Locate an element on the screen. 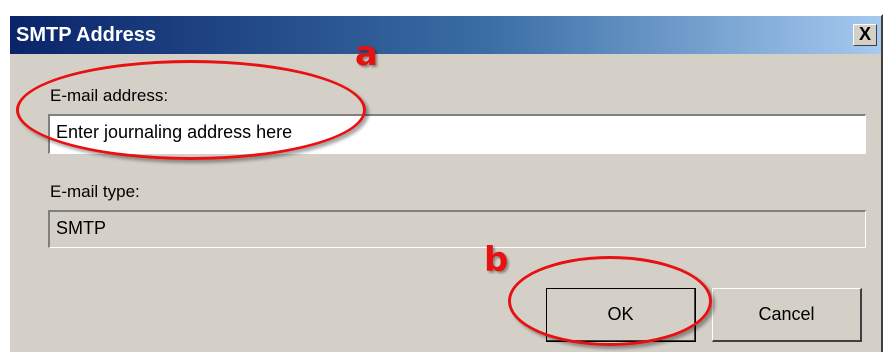 The width and height of the screenshot is (889, 352). annotation-letter-b: b is located at coordinates (496, 260).